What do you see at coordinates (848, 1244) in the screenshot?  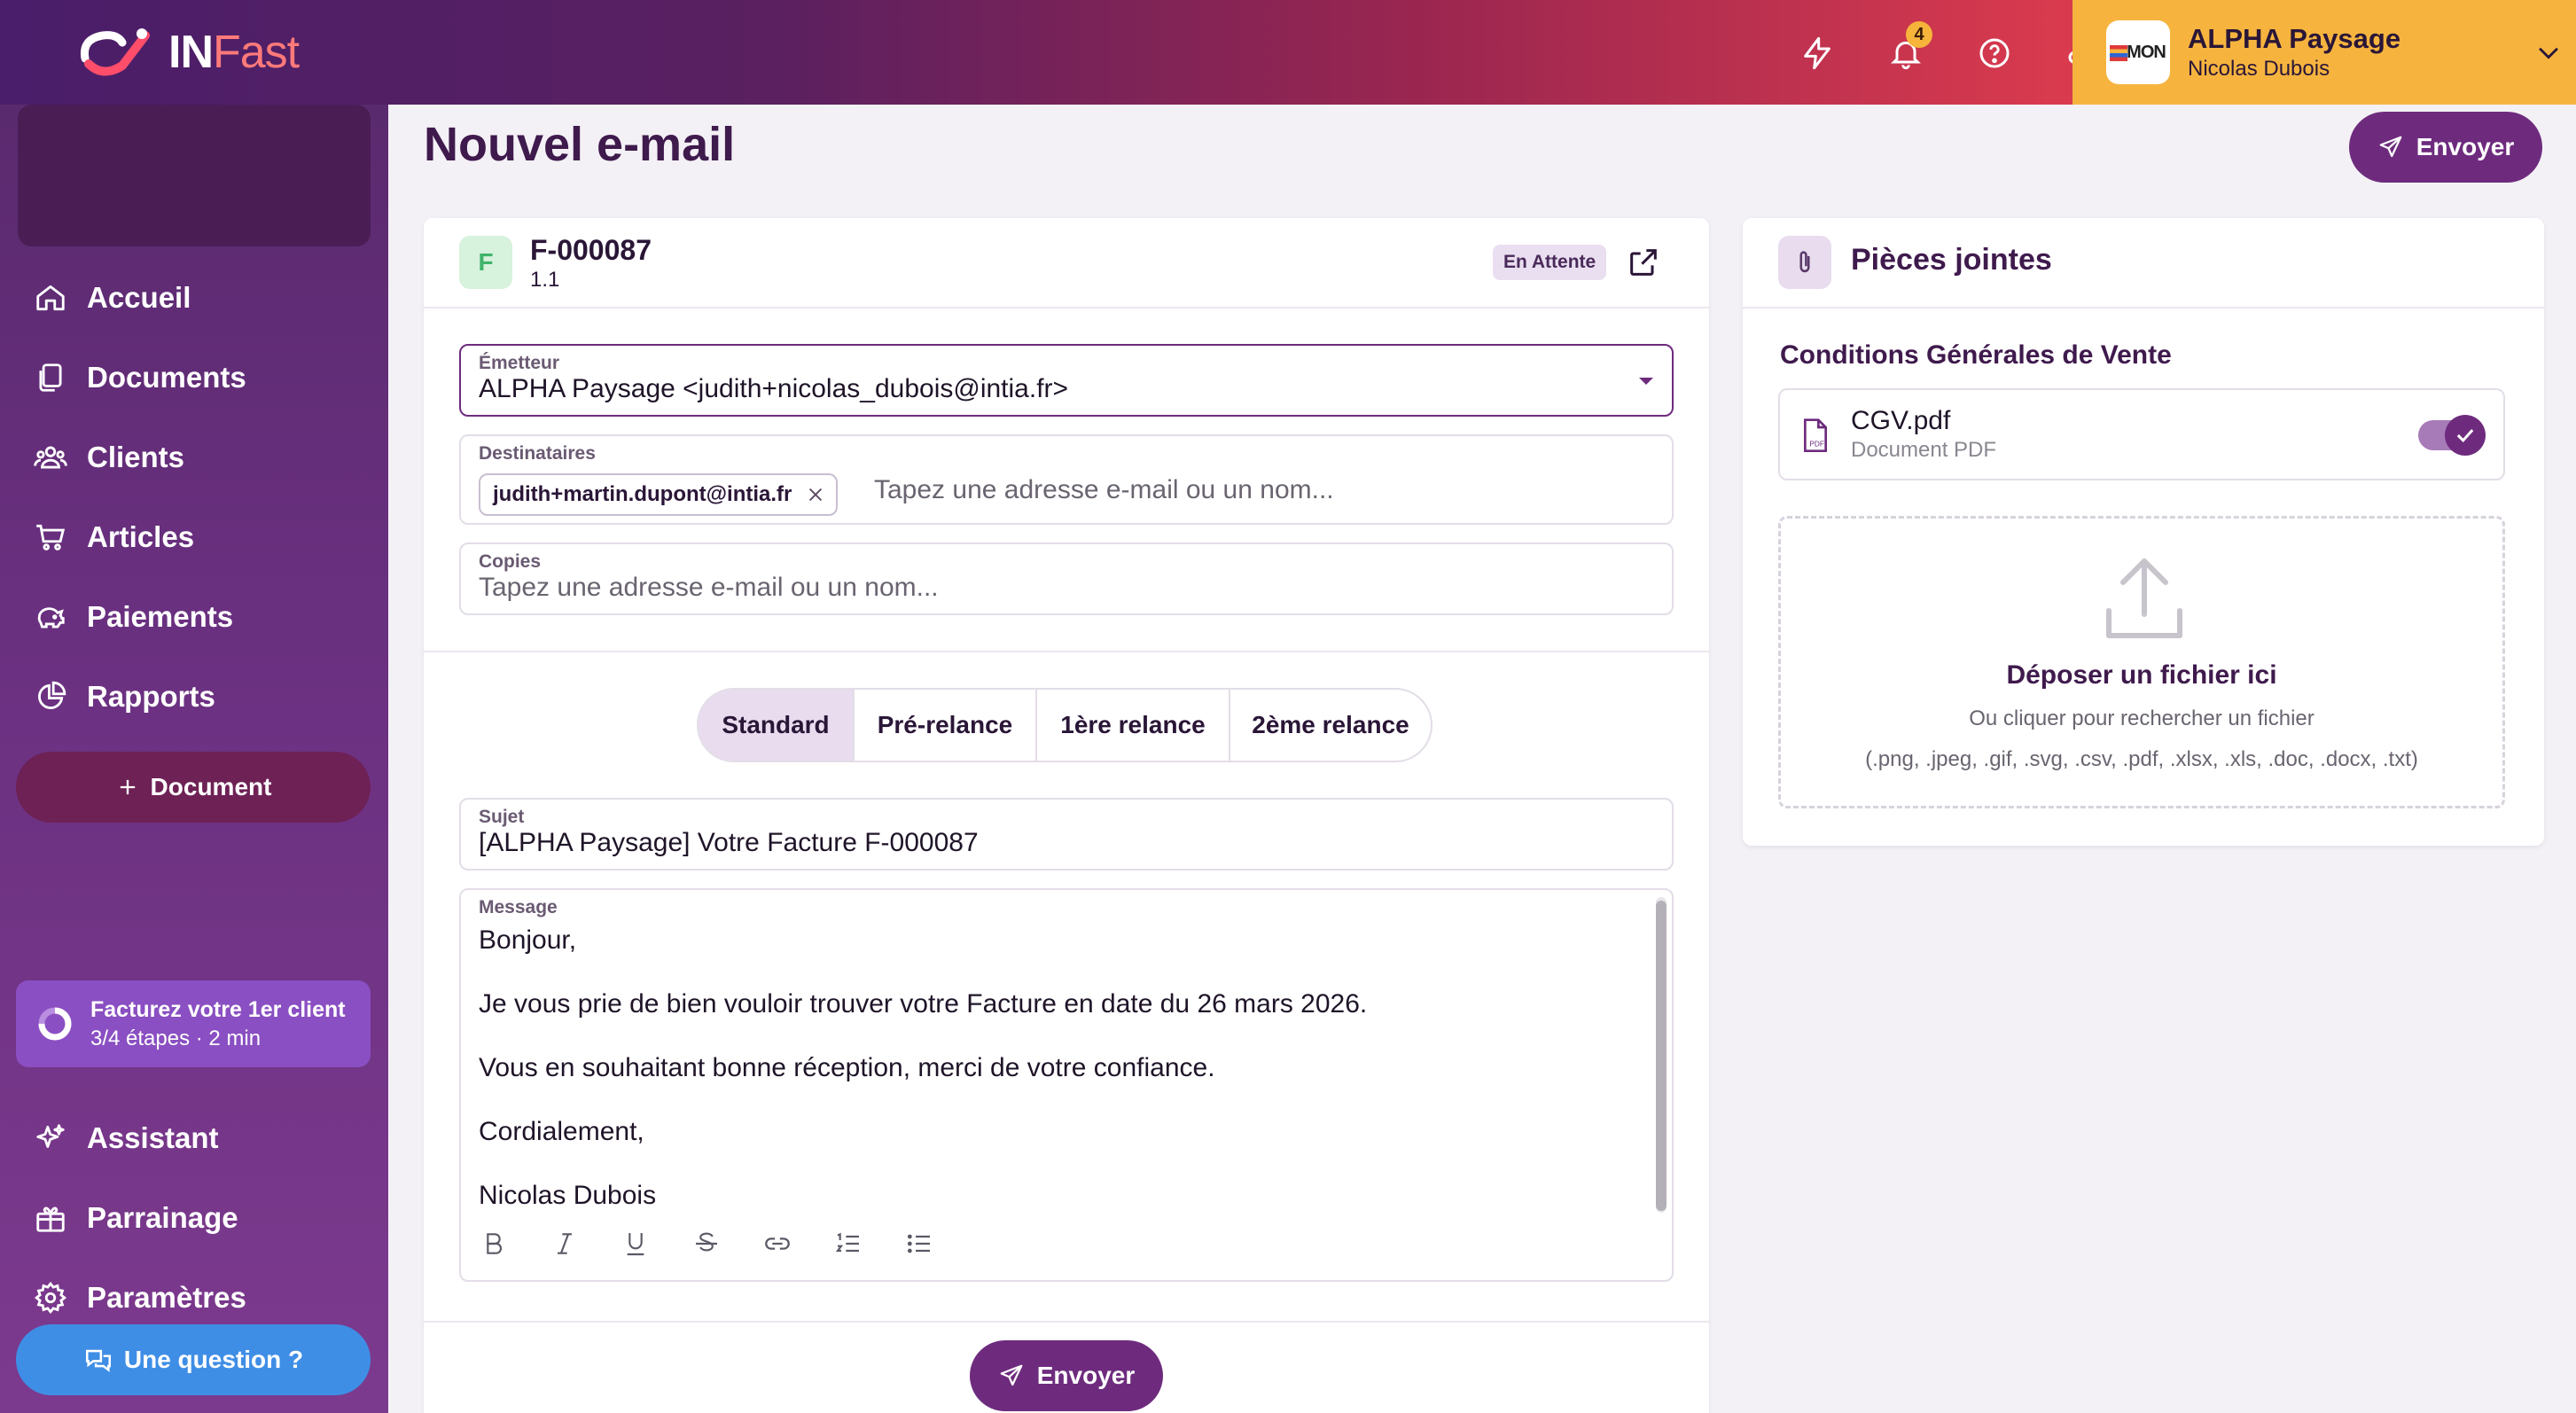 I see `ordered-list-icon` at bounding box center [848, 1244].